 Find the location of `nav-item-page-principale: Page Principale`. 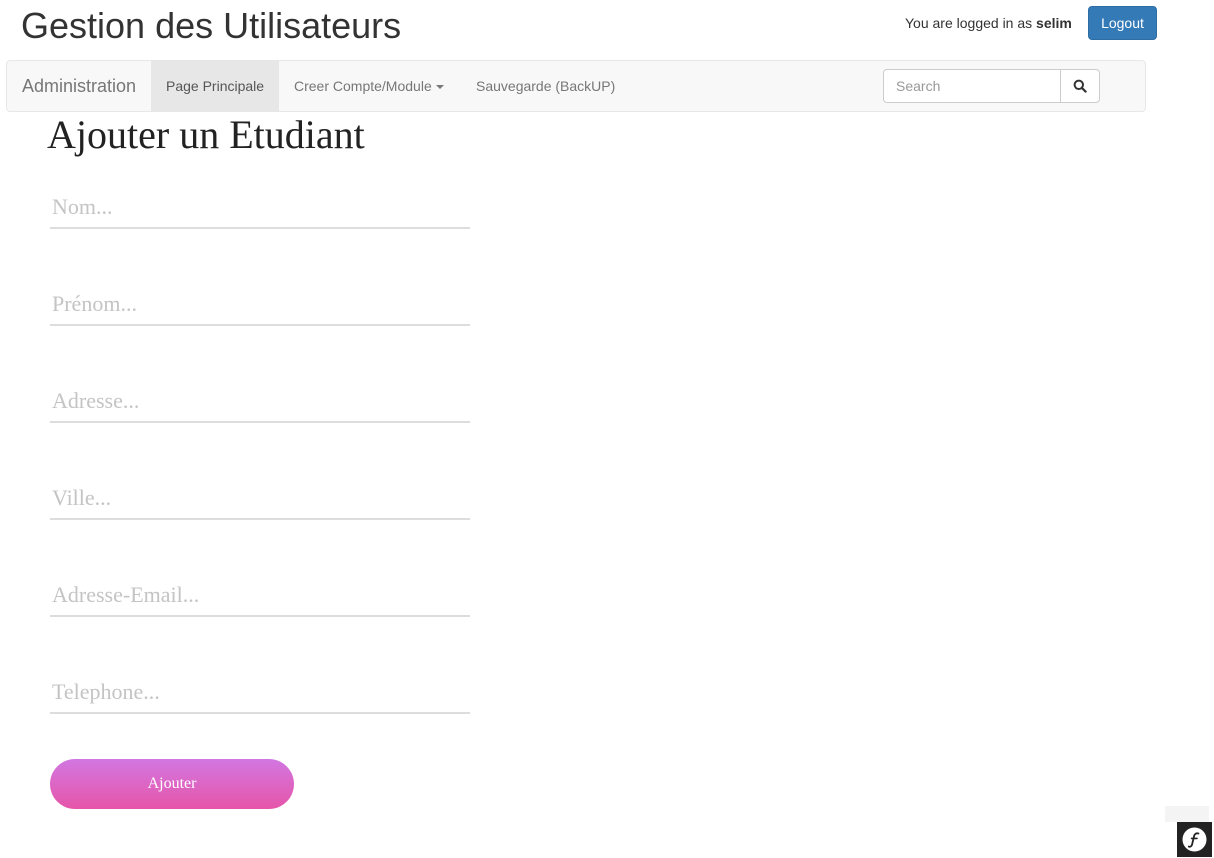

nav-item-page-principale: Page Principale is located at coordinates (215, 86).